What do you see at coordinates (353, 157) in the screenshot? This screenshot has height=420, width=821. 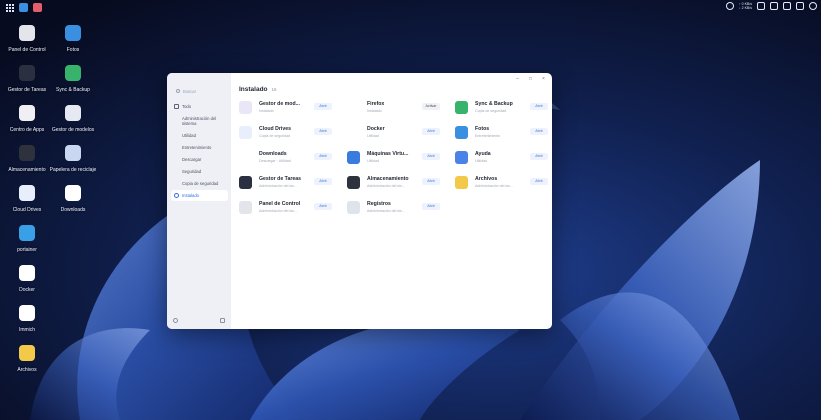 I see `vm-icon` at bounding box center [353, 157].